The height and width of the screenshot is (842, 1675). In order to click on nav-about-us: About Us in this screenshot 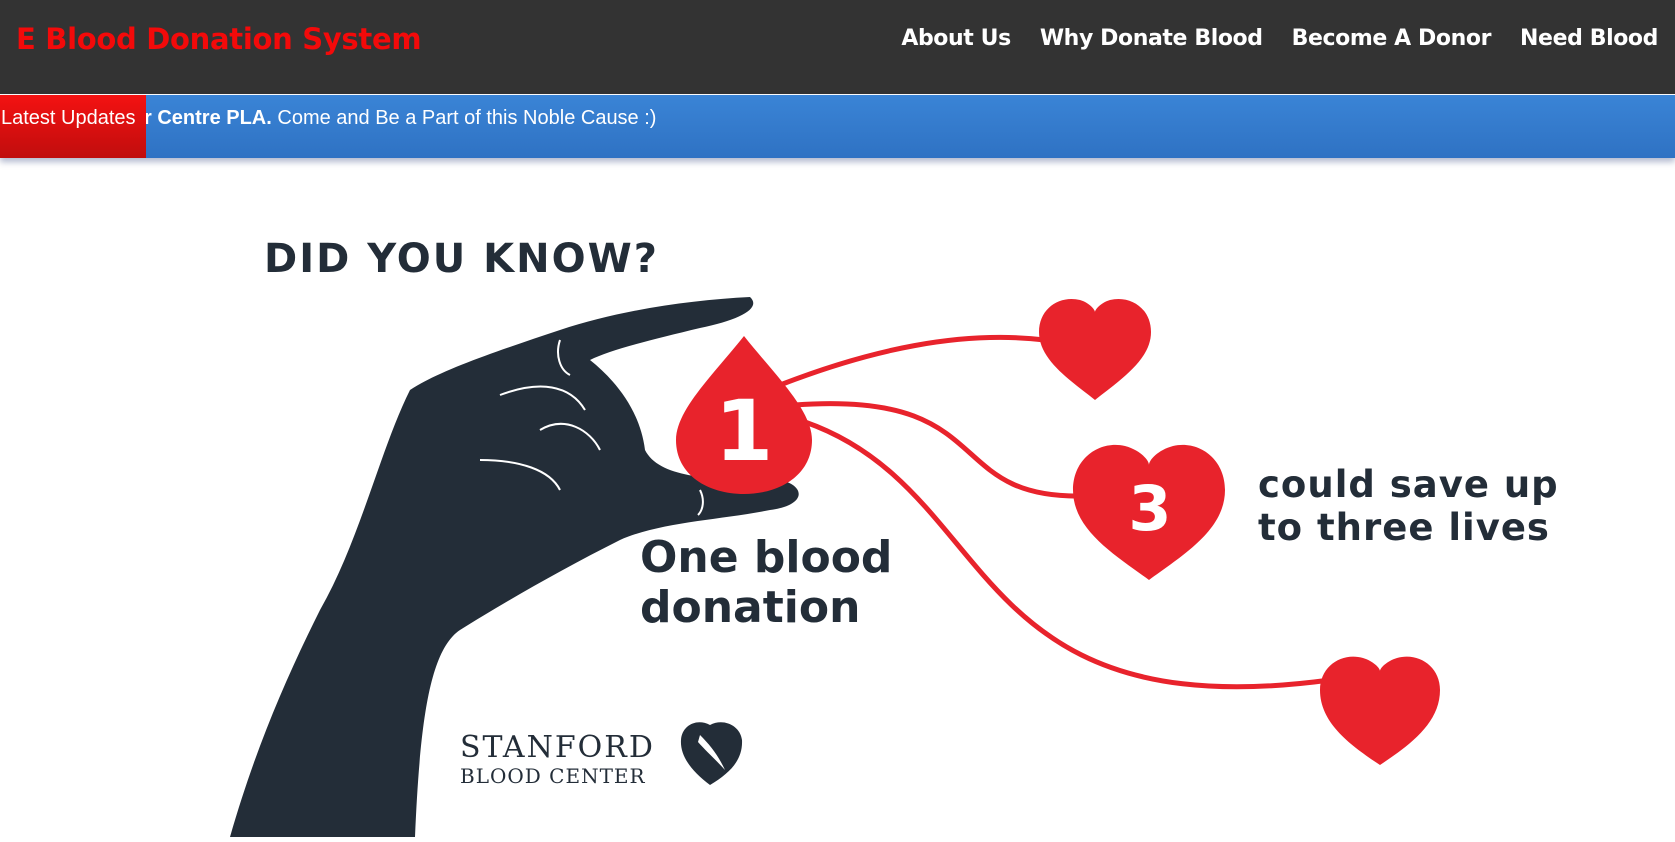, I will do `click(956, 38)`.